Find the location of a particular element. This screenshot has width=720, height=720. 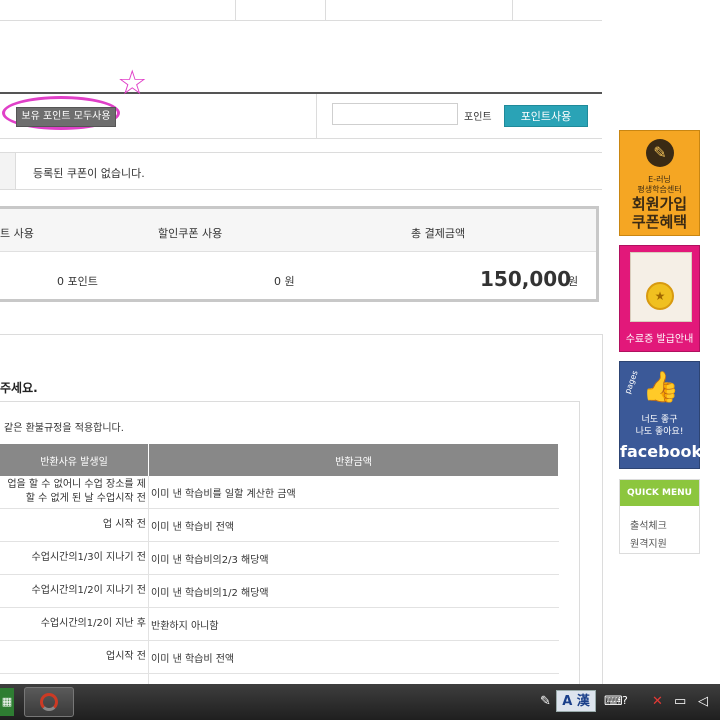

summary-total-header: 총 결제금액 is located at coordinates (438, 233).